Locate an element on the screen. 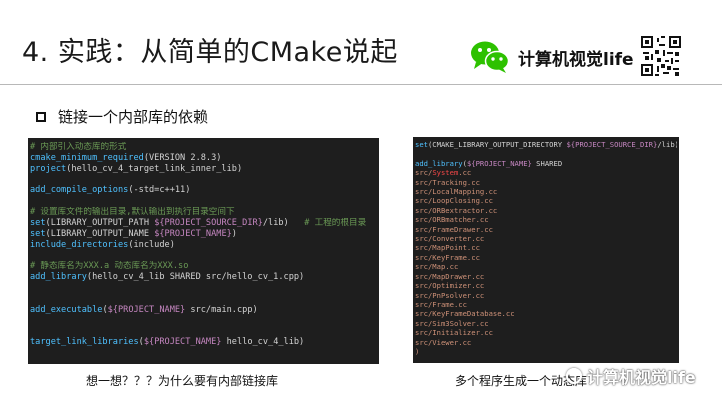 This screenshot has height=405, width=722. brand-name: 计算机视觉life is located at coordinates (576, 59).